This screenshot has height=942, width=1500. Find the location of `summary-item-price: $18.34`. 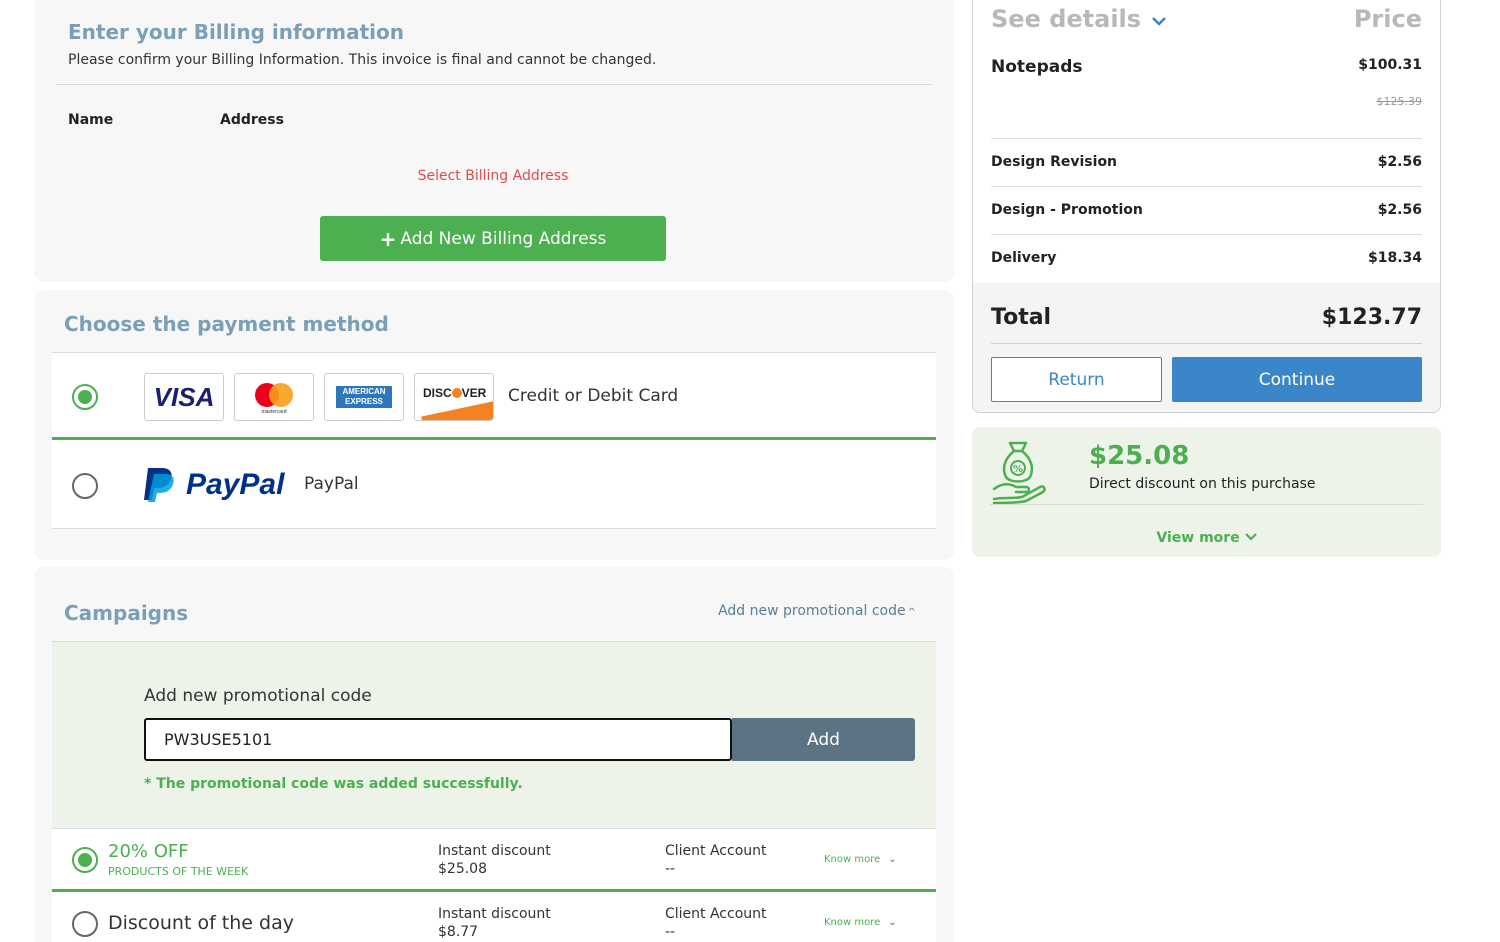

summary-item-price: $18.34 is located at coordinates (1394, 258).